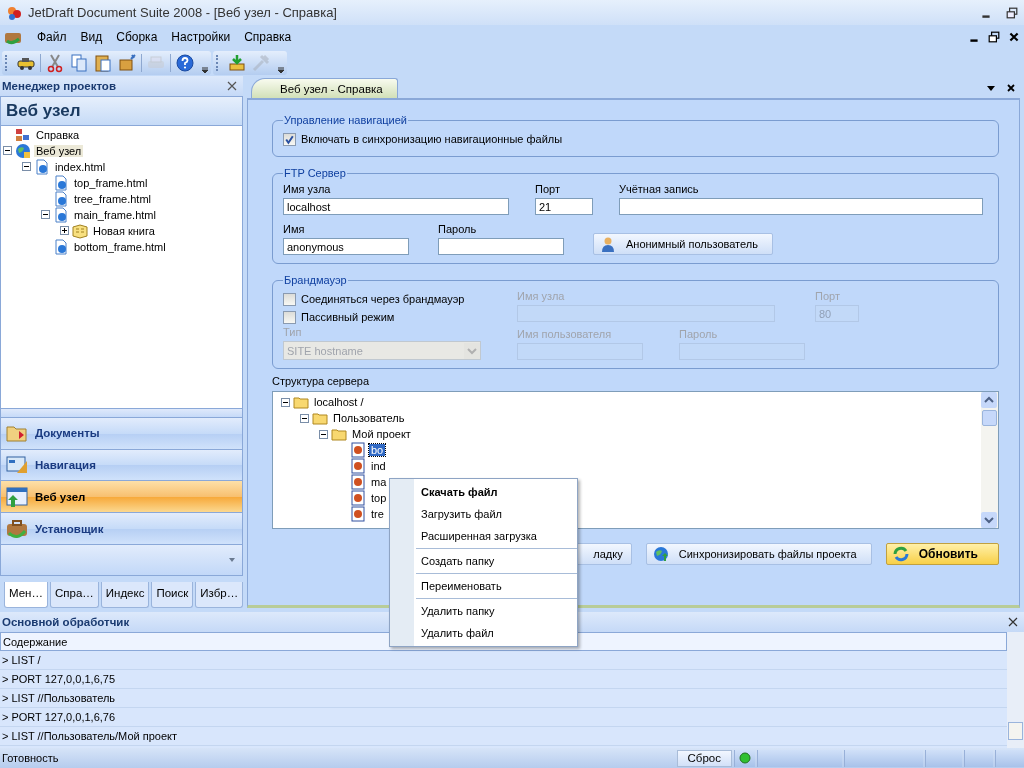 The image size is (1024, 768). What do you see at coordinates (565, 334) in the screenshot?
I see `field-label: Имя пользователя` at bounding box center [565, 334].